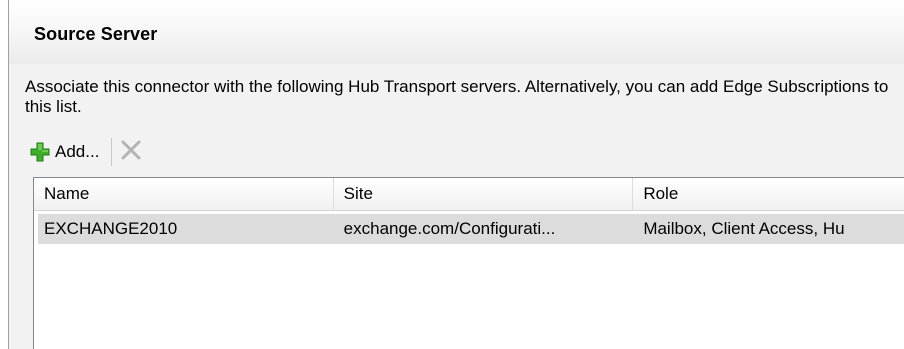  I want to click on list-header: Name Site Role, so click(469, 194).